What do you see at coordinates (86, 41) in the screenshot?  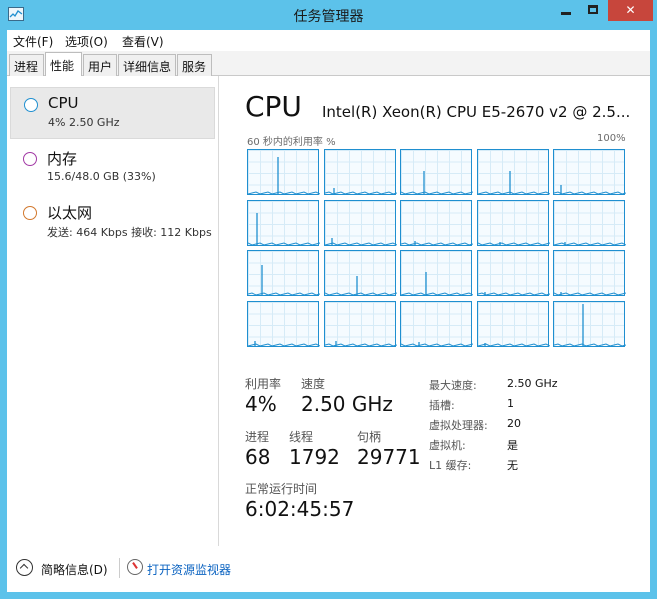 I see `menu-options: 选项(O)` at bounding box center [86, 41].